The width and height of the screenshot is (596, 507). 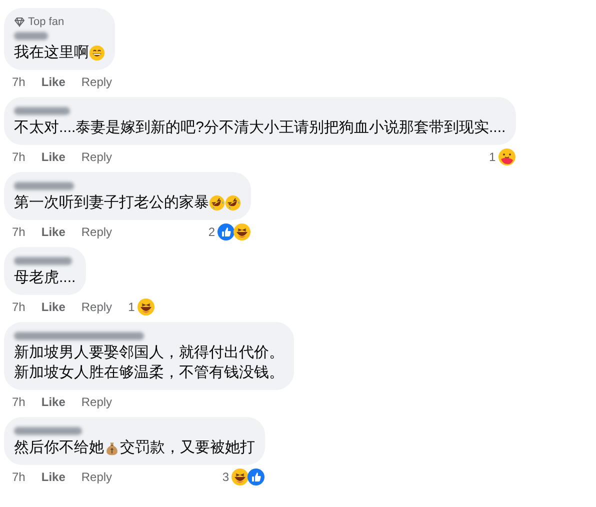 I want to click on reaction-summary: 3, so click(x=235, y=477).